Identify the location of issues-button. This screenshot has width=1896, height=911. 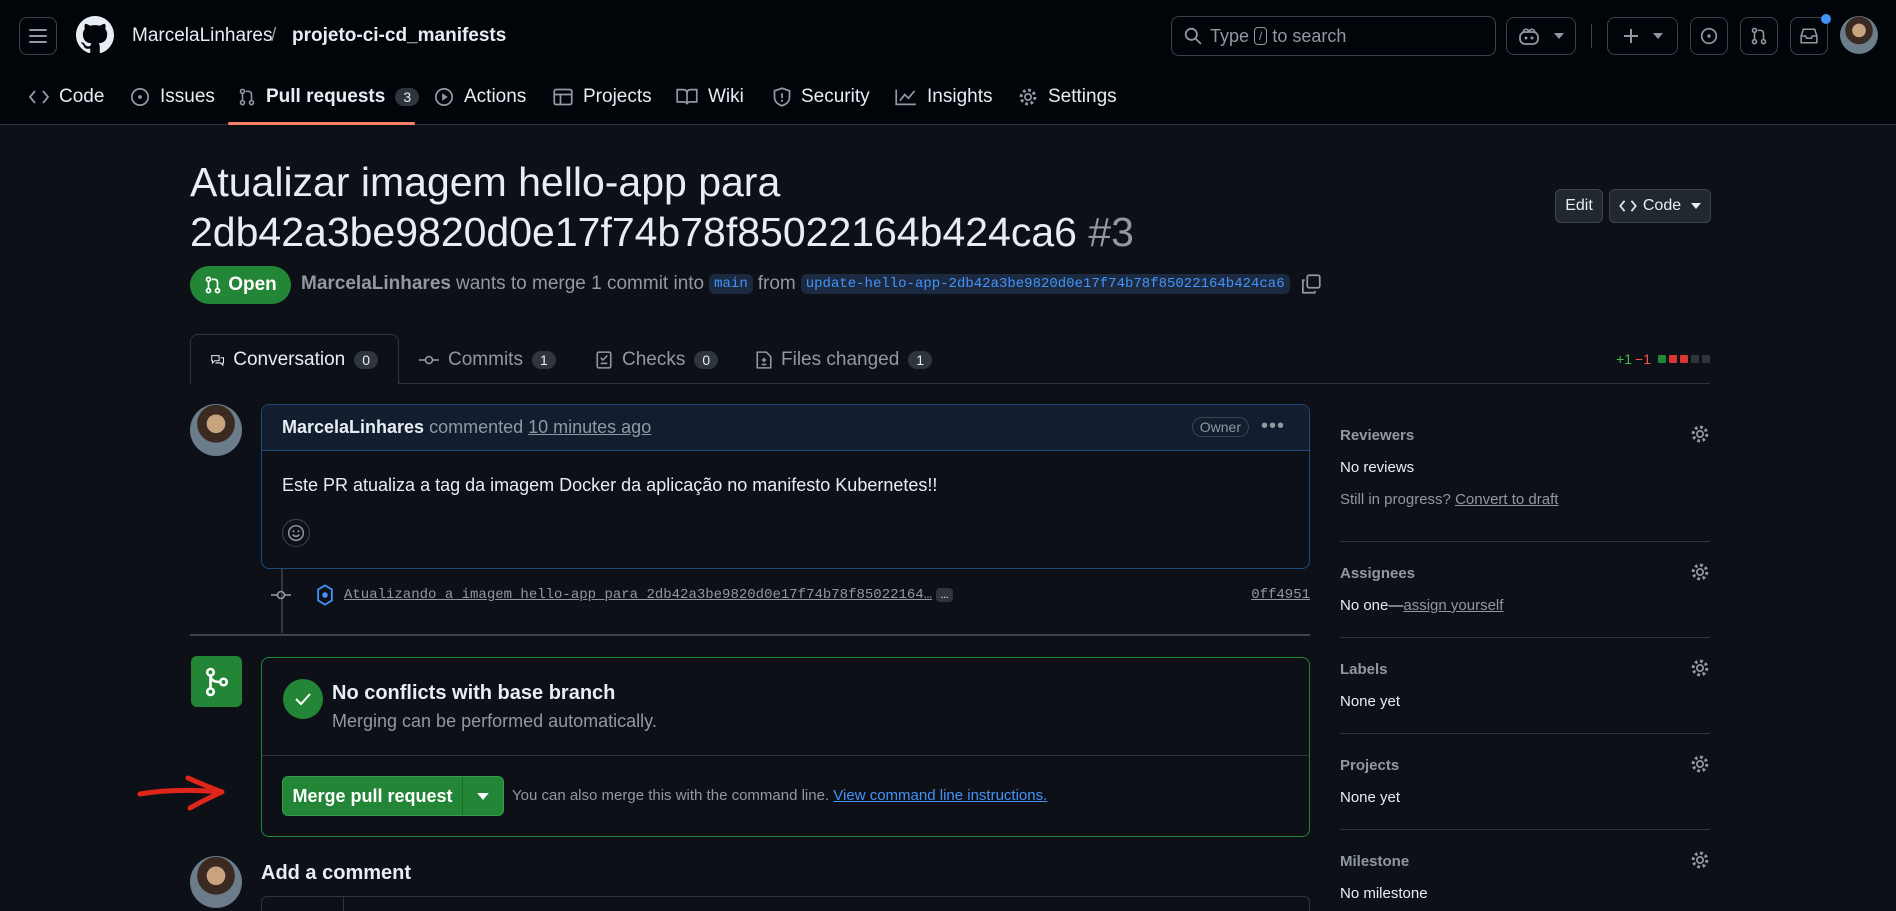
(1709, 36).